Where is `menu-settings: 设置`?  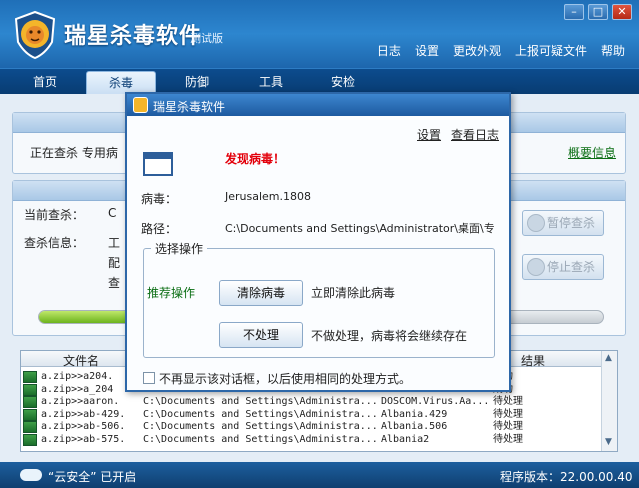
menu-settings: 设置 is located at coordinates (427, 50).